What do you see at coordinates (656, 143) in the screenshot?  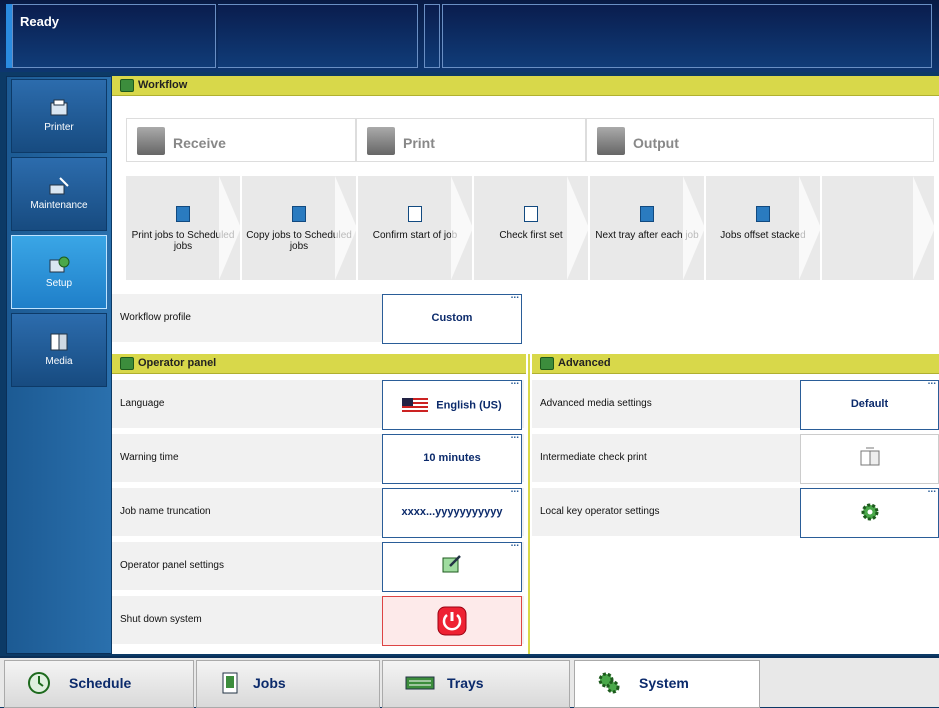 I see `stage-label: Output` at bounding box center [656, 143].